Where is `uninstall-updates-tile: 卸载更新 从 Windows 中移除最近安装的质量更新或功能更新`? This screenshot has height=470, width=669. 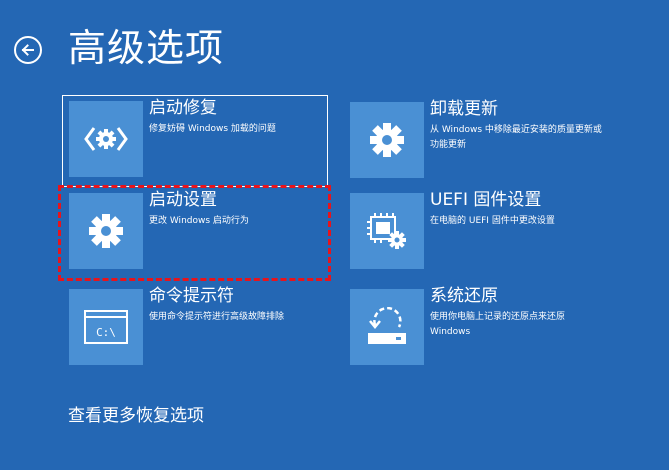 uninstall-updates-tile: 卸载更新 从 Windows 中移除最近安装的质量更新或功能更新 is located at coordinates (476, 142).